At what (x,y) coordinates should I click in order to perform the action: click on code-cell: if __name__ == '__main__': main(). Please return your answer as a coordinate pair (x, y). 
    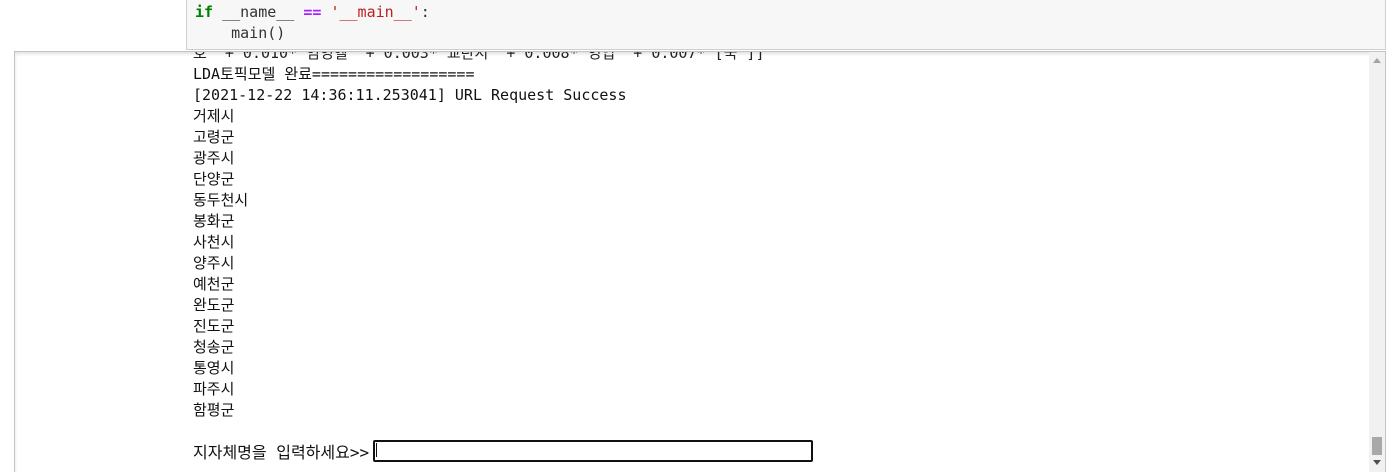
    Looking at the image, I should click on (786, 25).